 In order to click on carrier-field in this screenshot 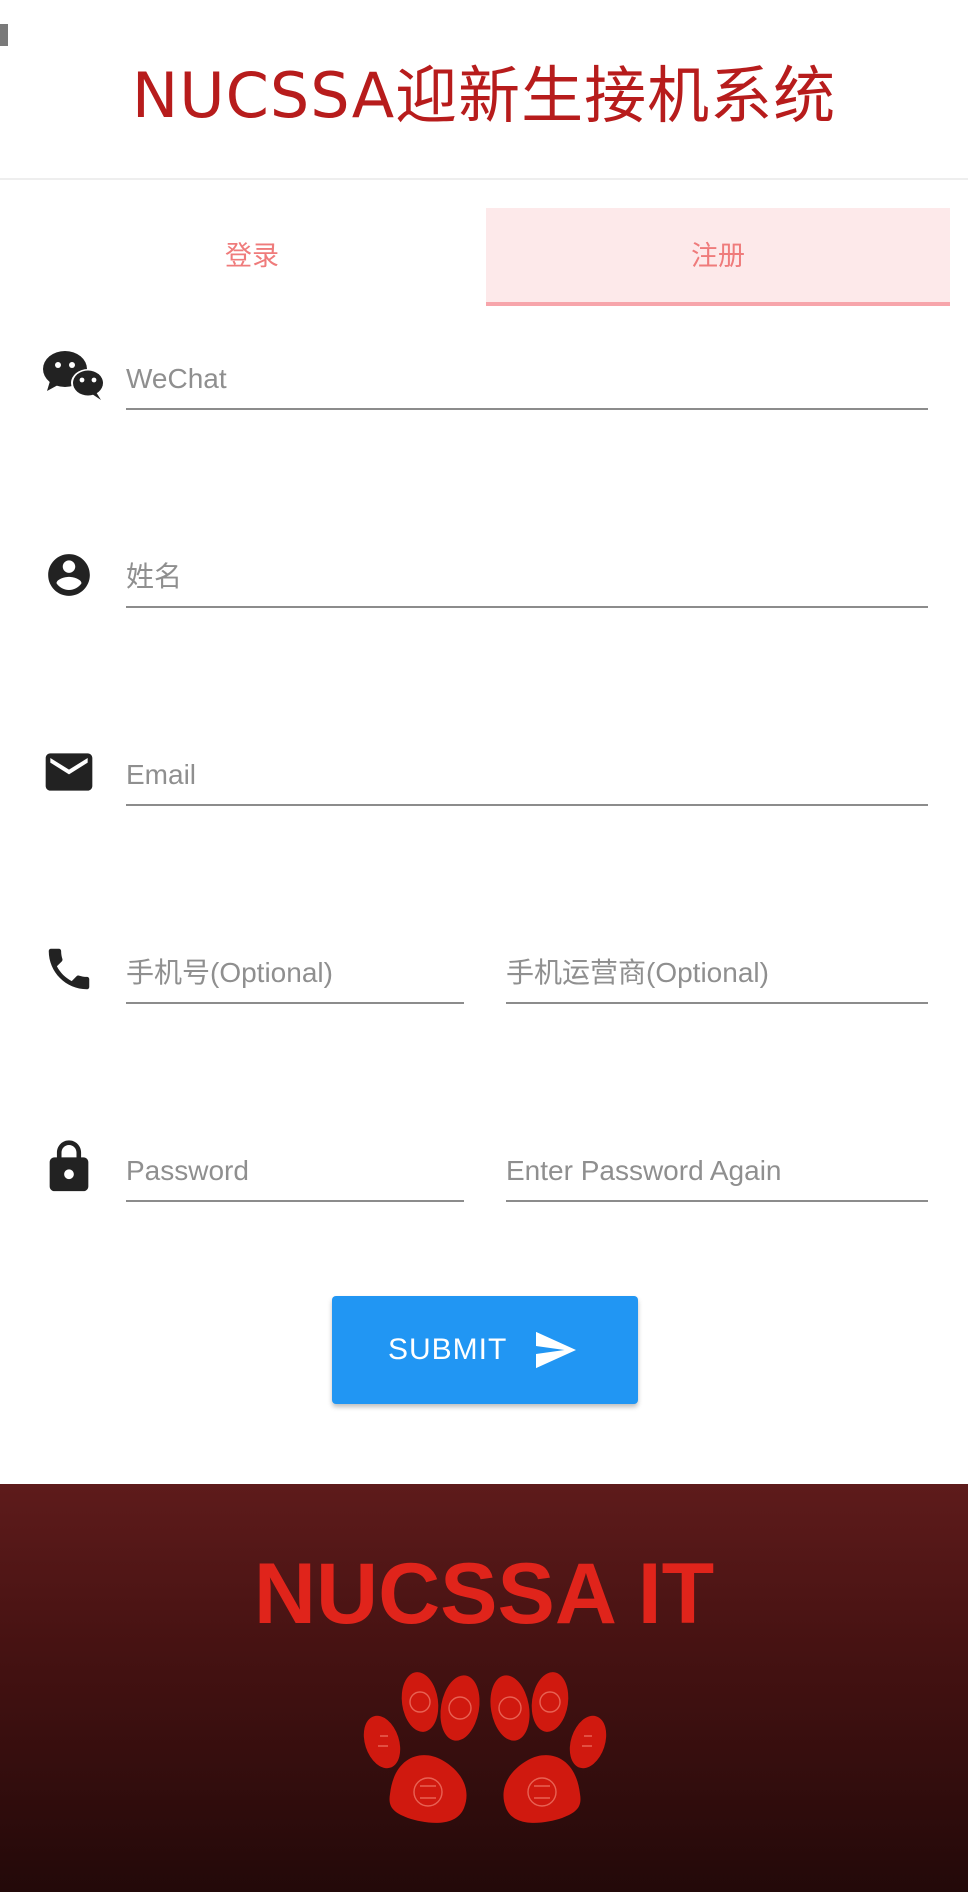, I will do `click(717, 974)`.